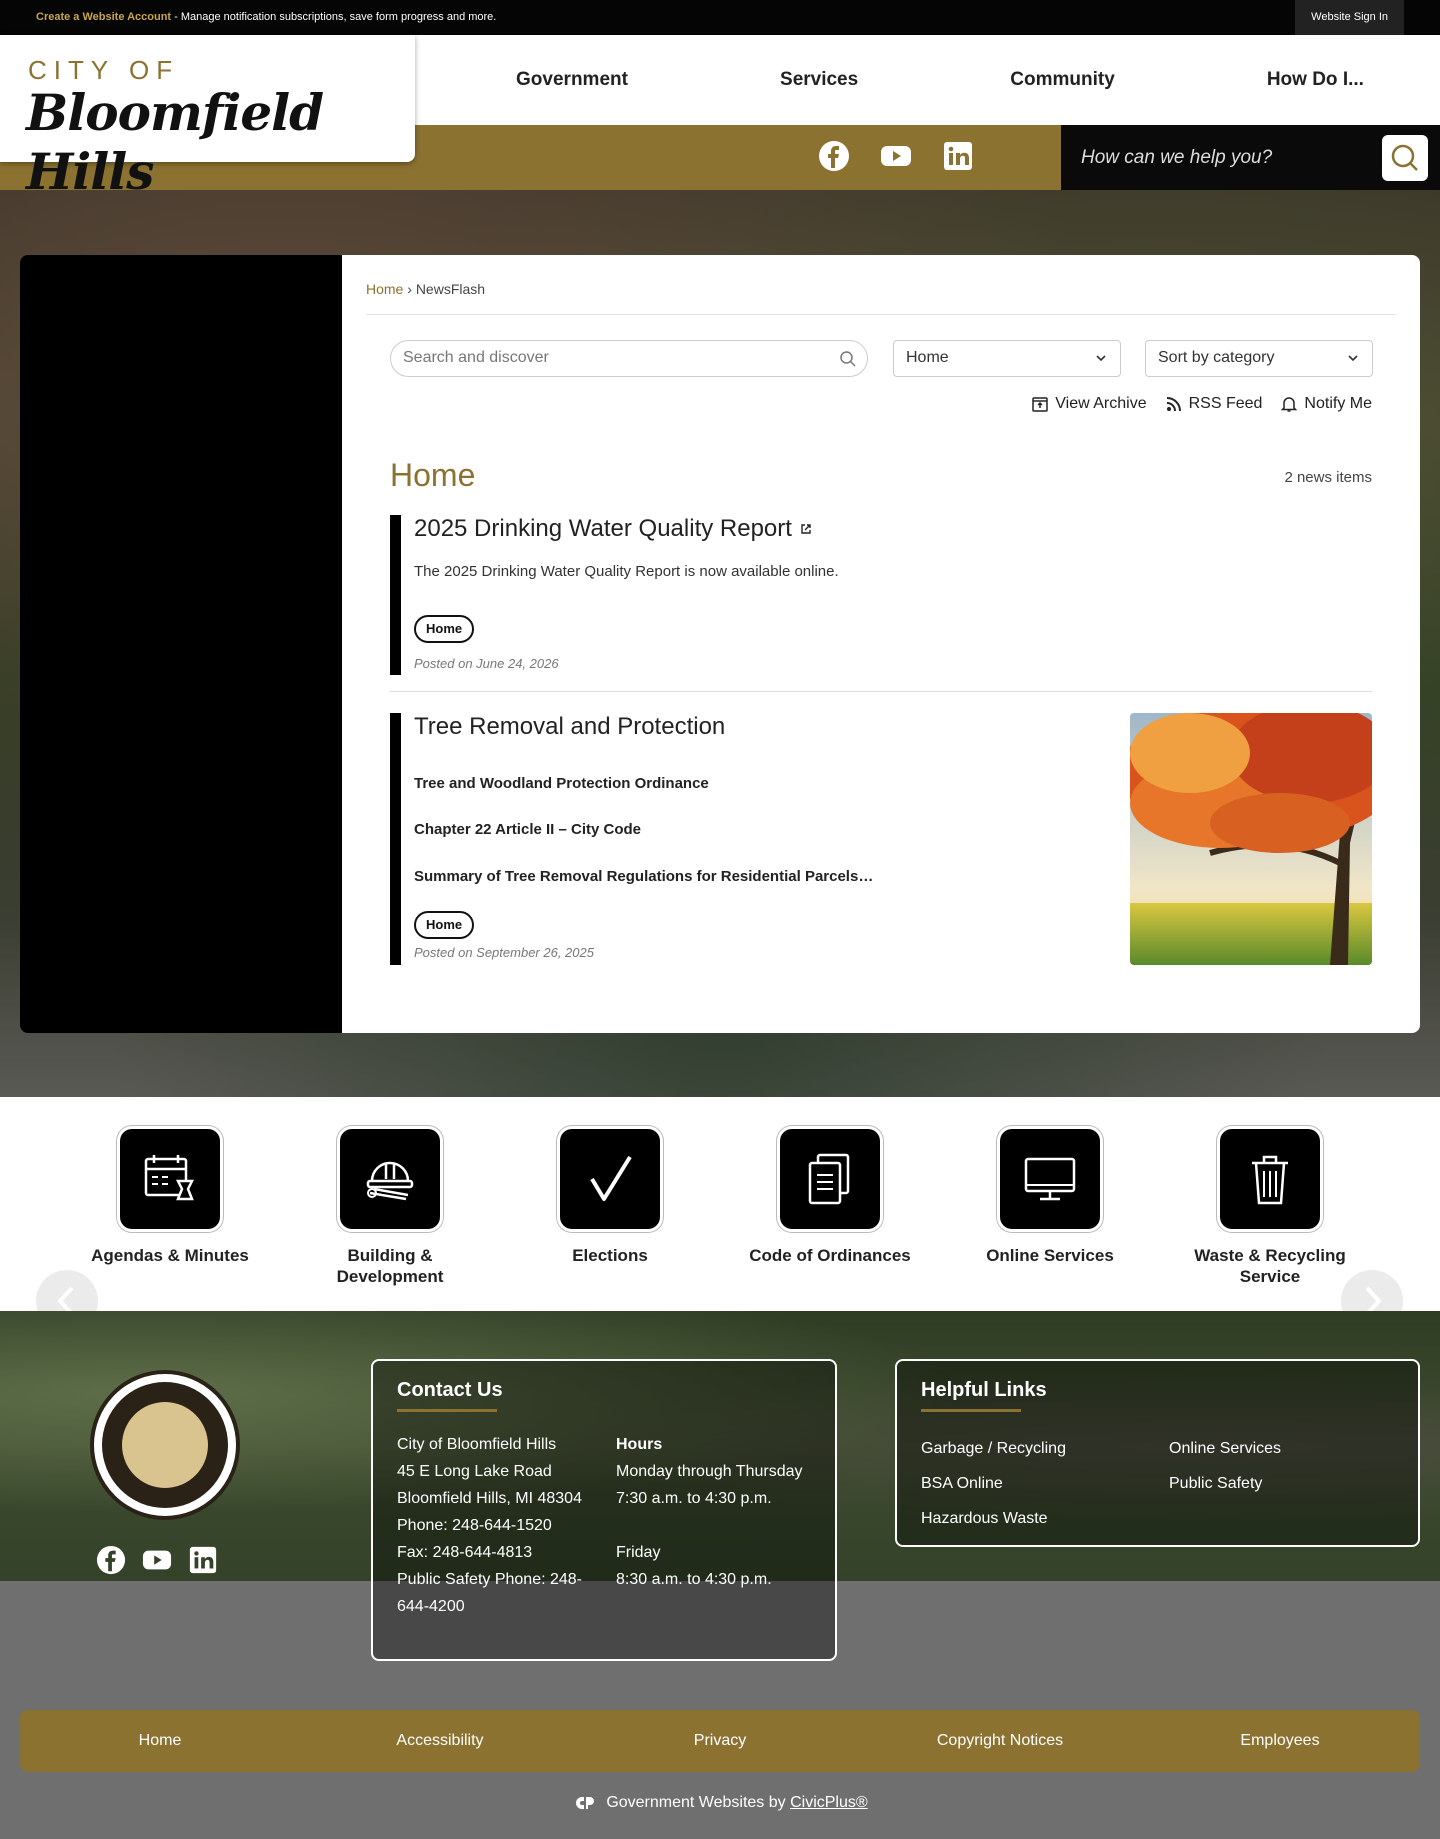 The image size is (1440, 1839). Describe the element at coordinates (492, 1525) in the screenshot. I see `contact-line: Phone: 248-644-1520` at that location.